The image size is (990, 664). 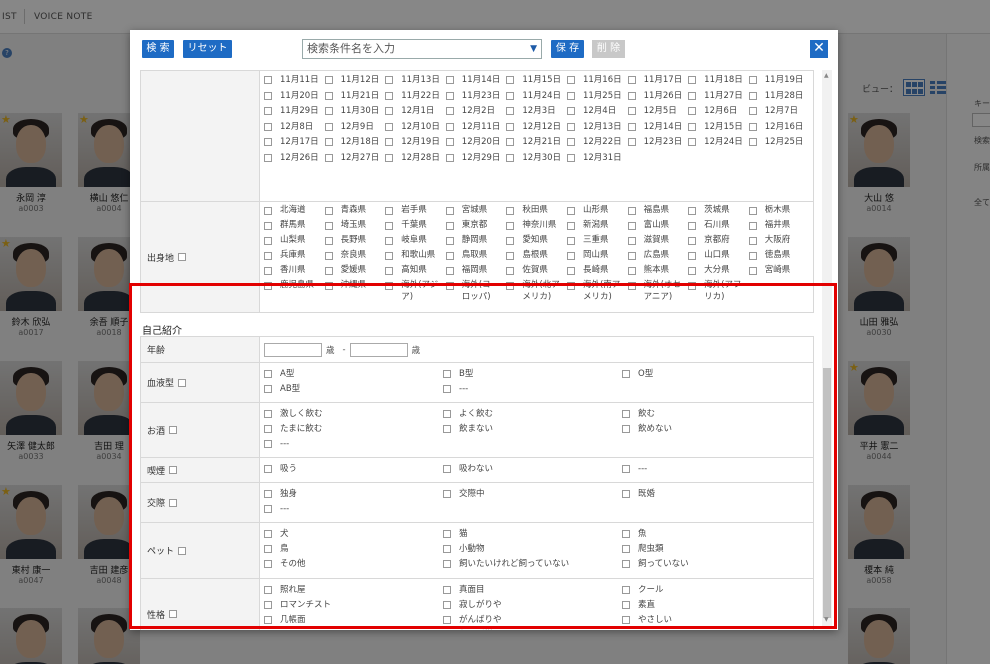 I want to click on birthday-option: 12月20日, so click(x=476, y=143).